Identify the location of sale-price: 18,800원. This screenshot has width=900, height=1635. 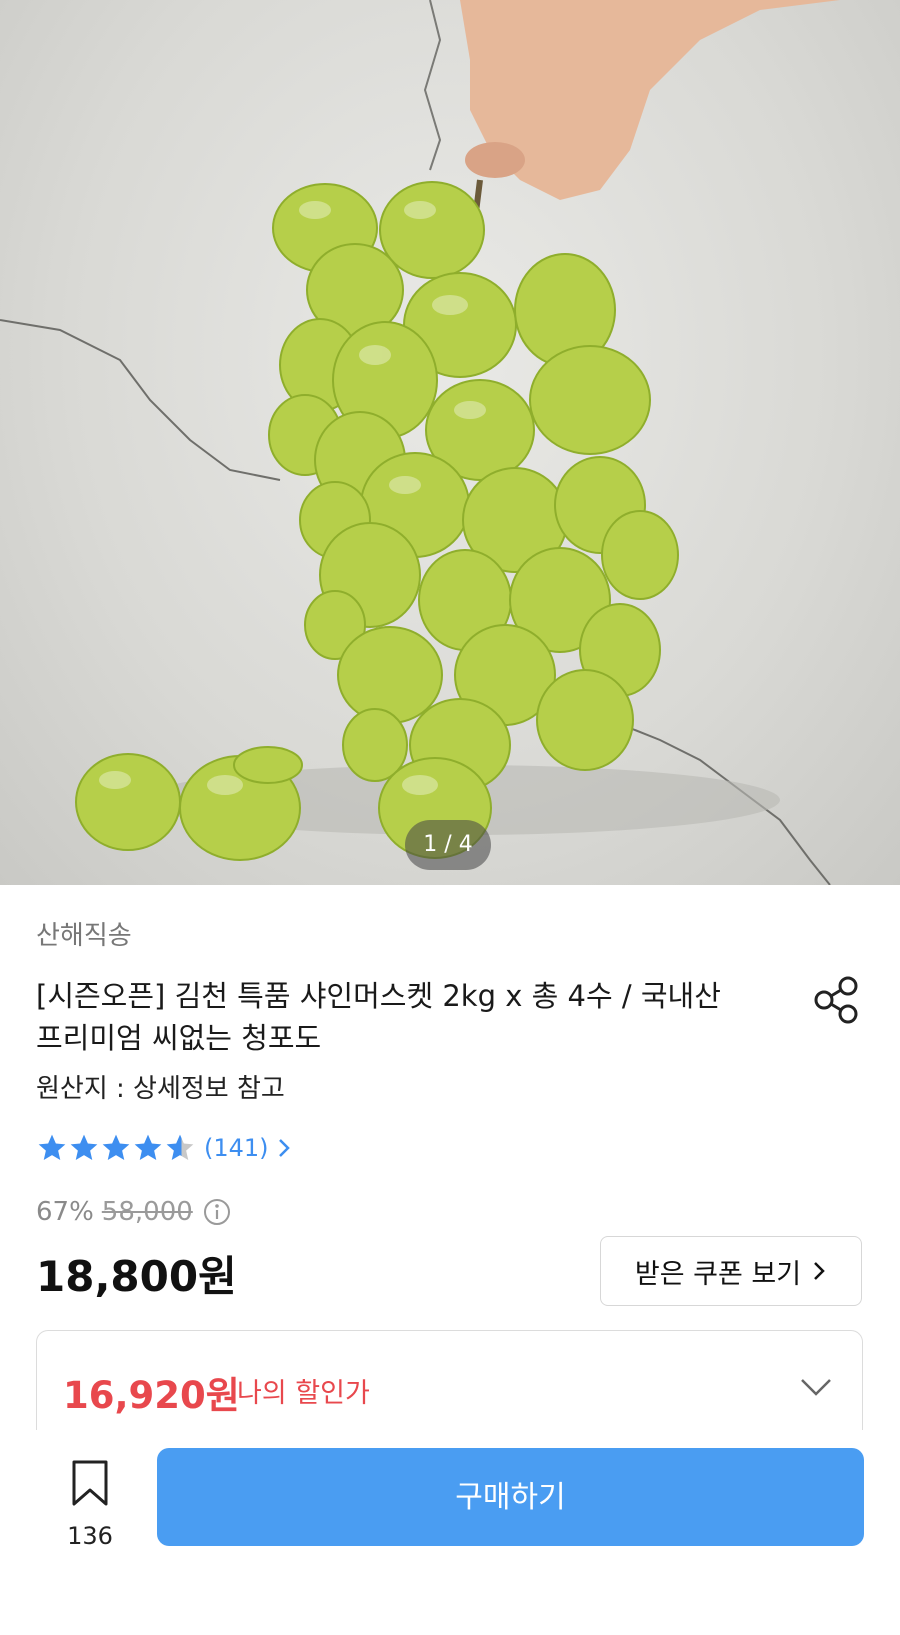
(136, 1276).